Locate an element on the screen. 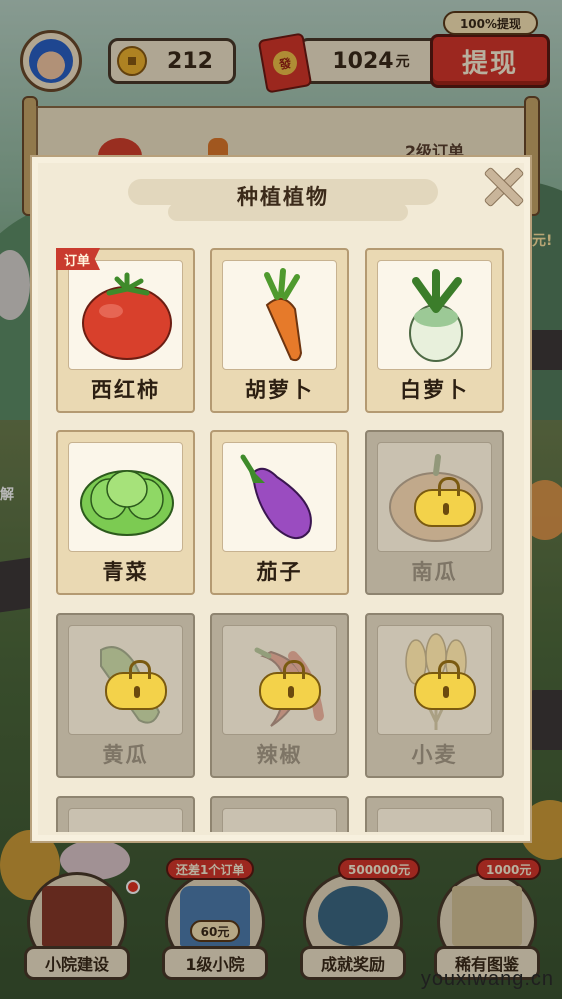 This screenshot has height=999, width=562. plant-name: 青菜 is located at coordinates (125, 572).